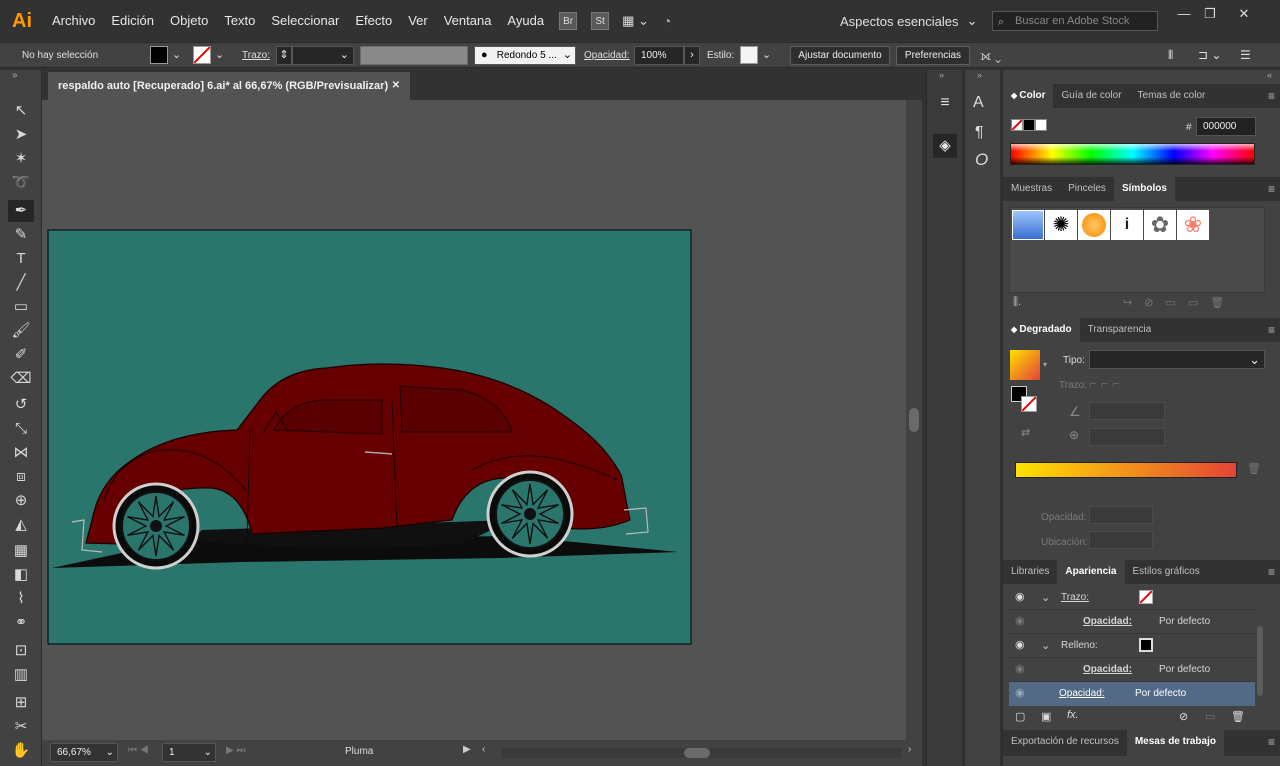 The height and width of the screenshot is (766, 1280). Describe the element at coordinates (1025, 365) in the screenshot. I see `gradient-preview-swatch` at that location.